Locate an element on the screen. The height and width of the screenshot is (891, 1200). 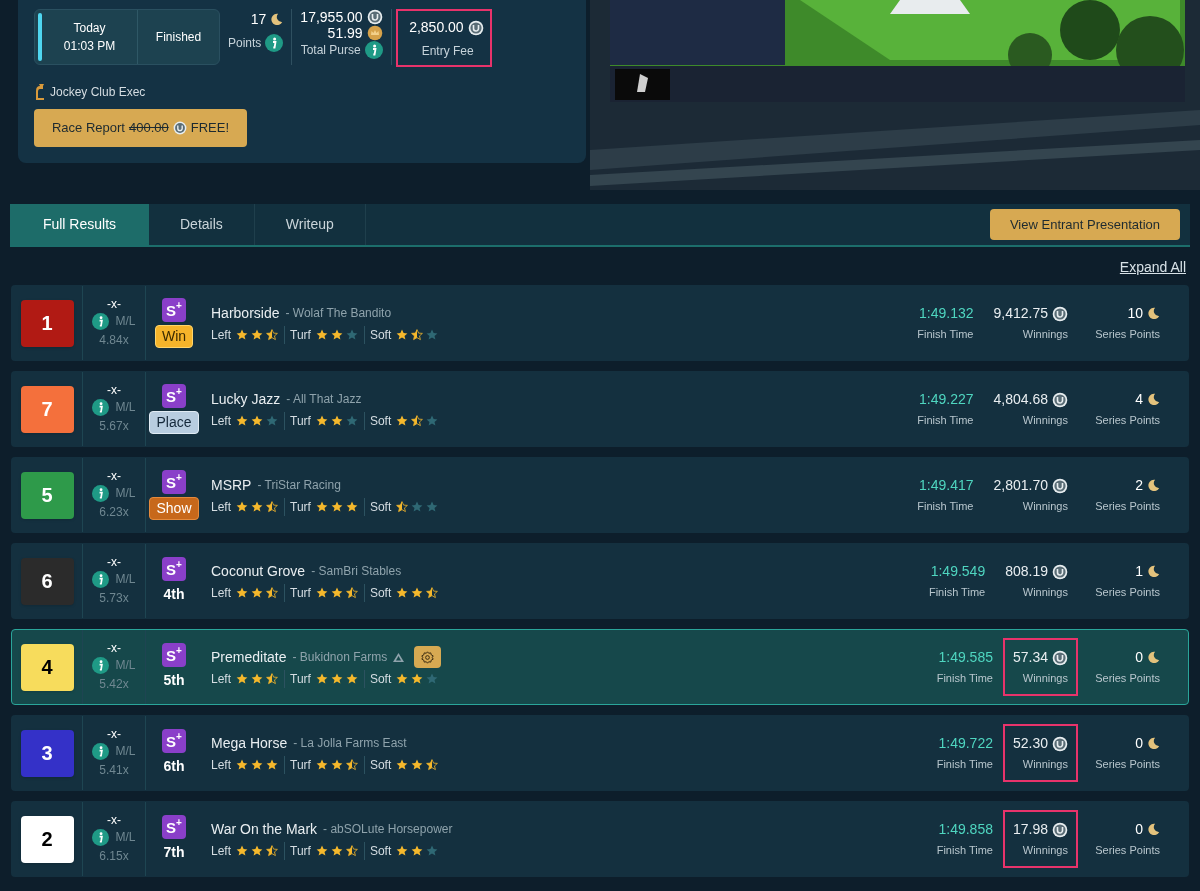
horse-name: Lucky Jazz is located at coordinates (246, 399).